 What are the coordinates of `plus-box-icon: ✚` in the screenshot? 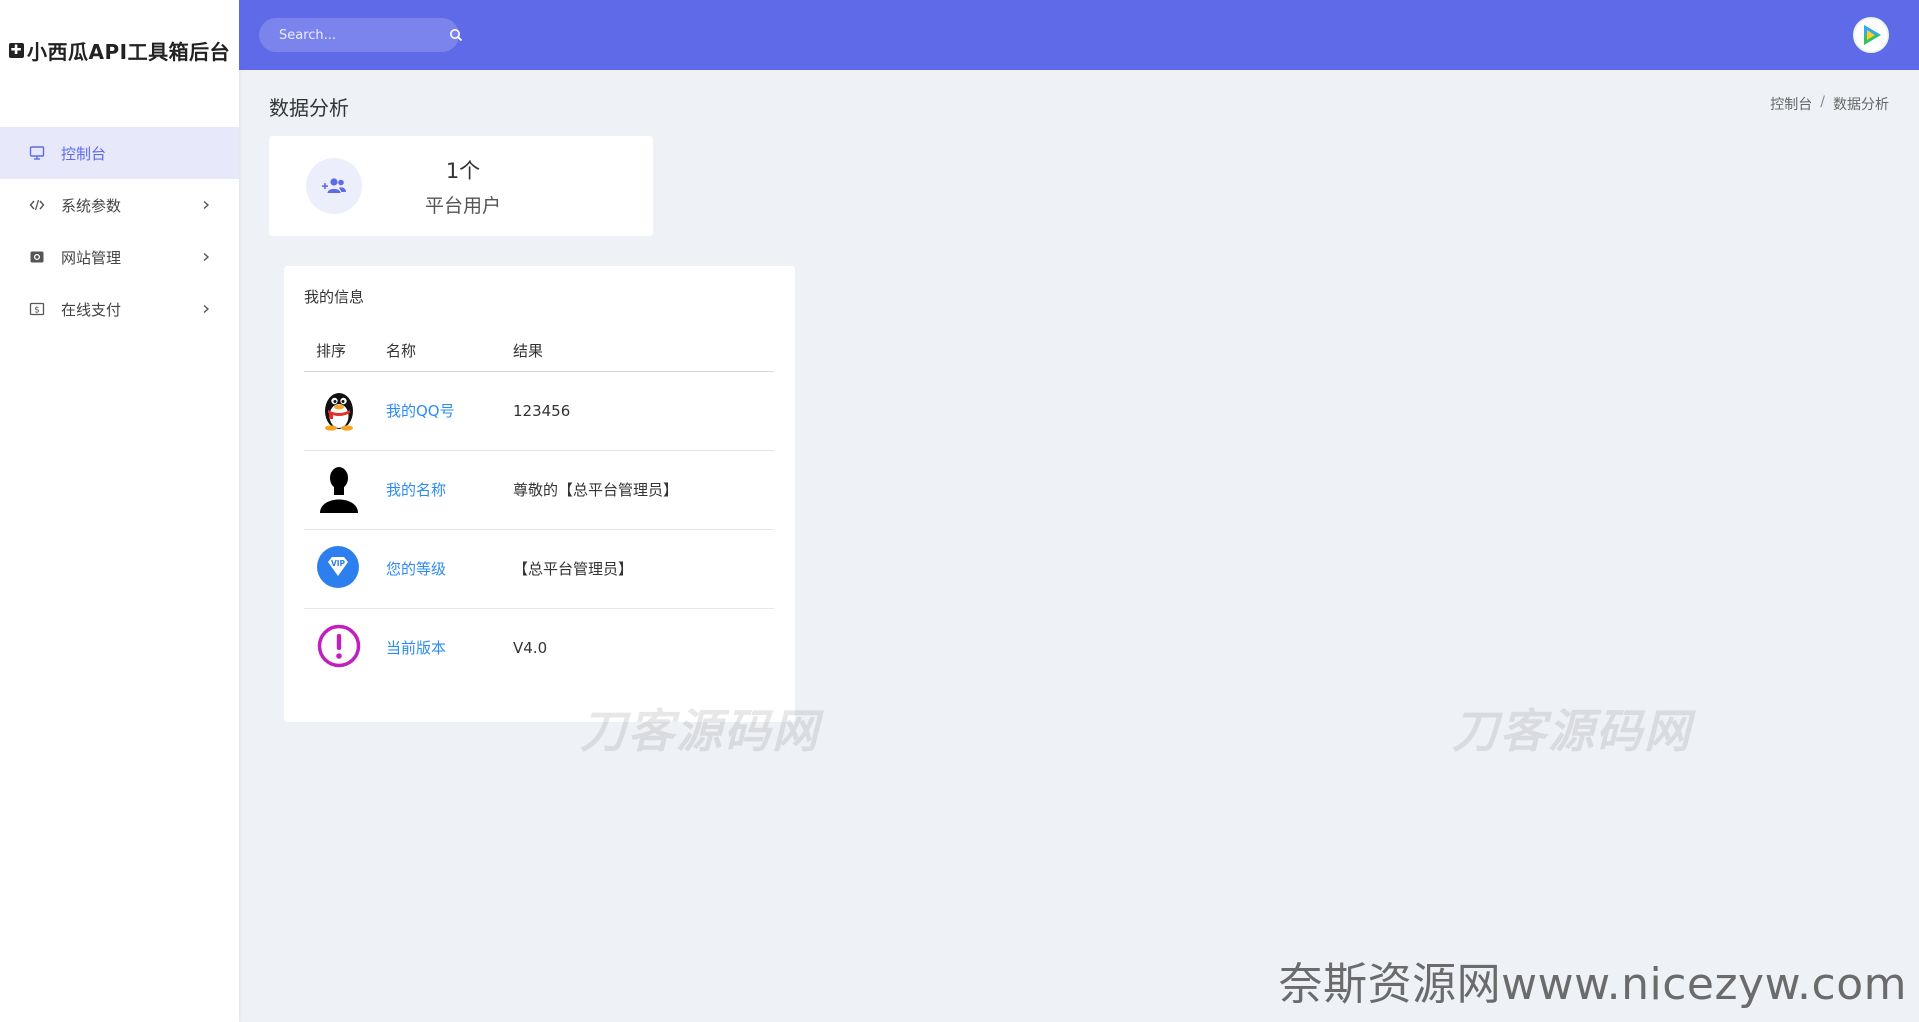 It's located at (16, 50).